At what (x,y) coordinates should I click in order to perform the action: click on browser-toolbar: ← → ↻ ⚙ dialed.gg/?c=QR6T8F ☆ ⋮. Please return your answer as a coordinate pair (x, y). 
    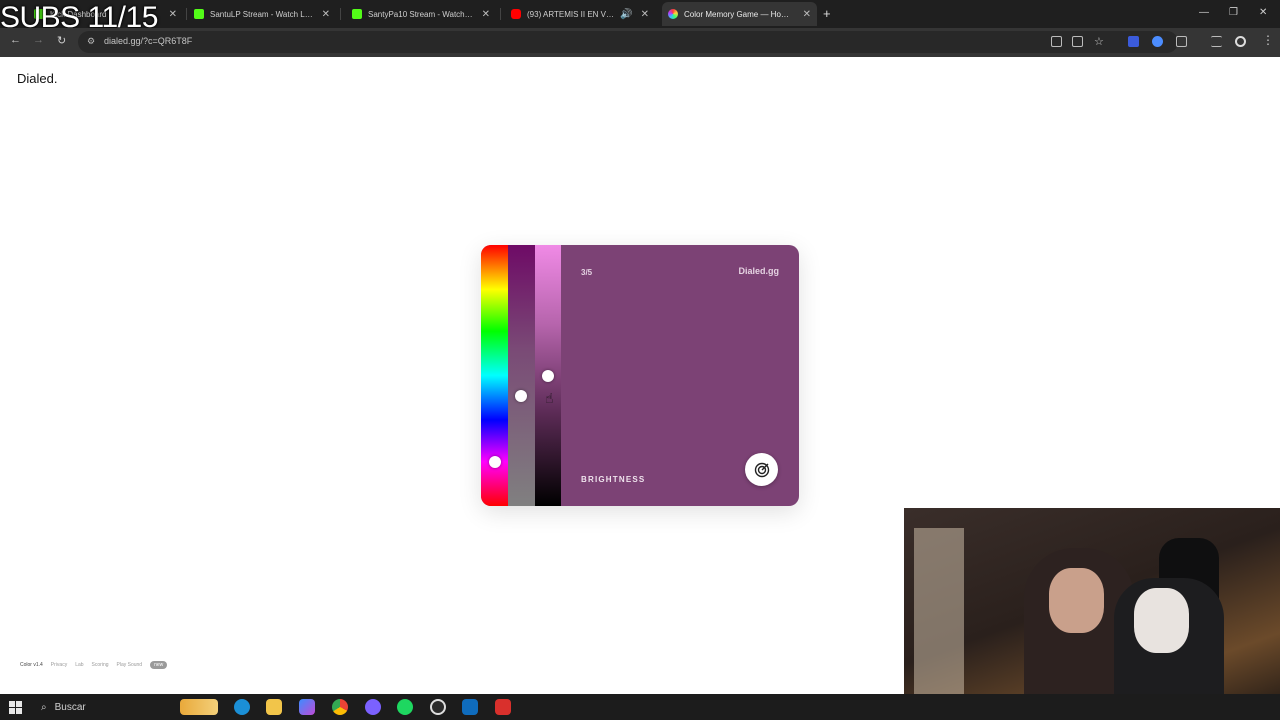
    Looking at the image, I should click on (640, 42).